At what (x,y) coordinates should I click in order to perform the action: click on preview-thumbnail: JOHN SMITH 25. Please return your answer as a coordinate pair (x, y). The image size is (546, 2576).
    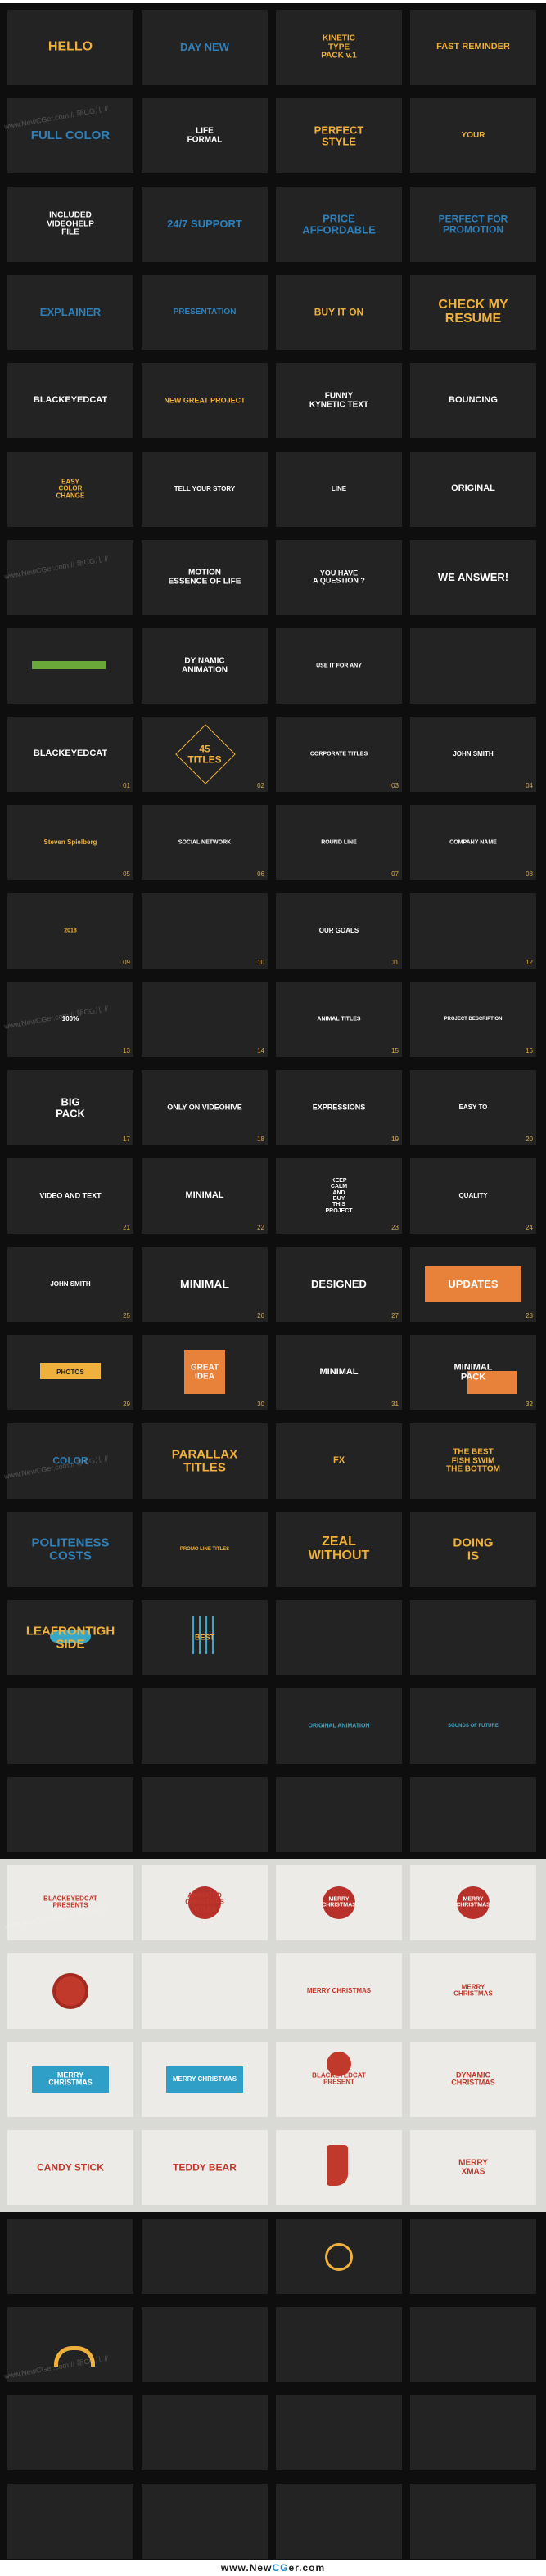
    Looking at the image, I should click on (70, 1284).